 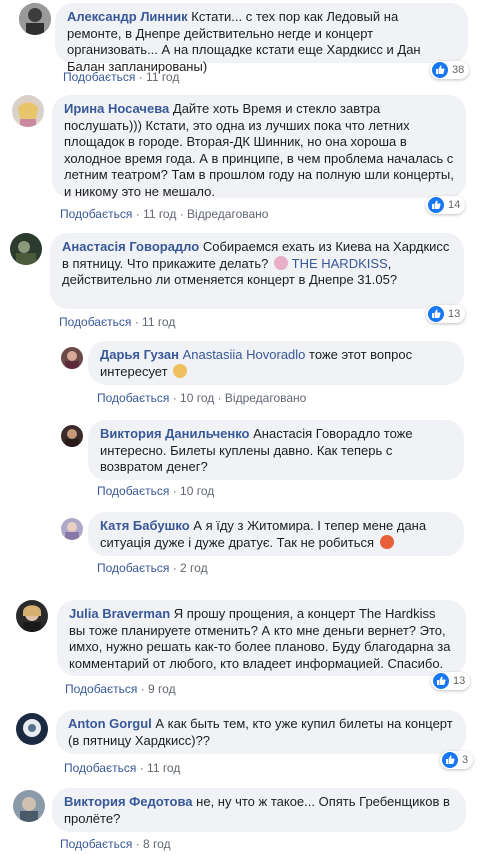 What do you see at coordinates (194, 568) in the screenshot?
I see `comment-time: 2 год` at bounding box center [194, 568].